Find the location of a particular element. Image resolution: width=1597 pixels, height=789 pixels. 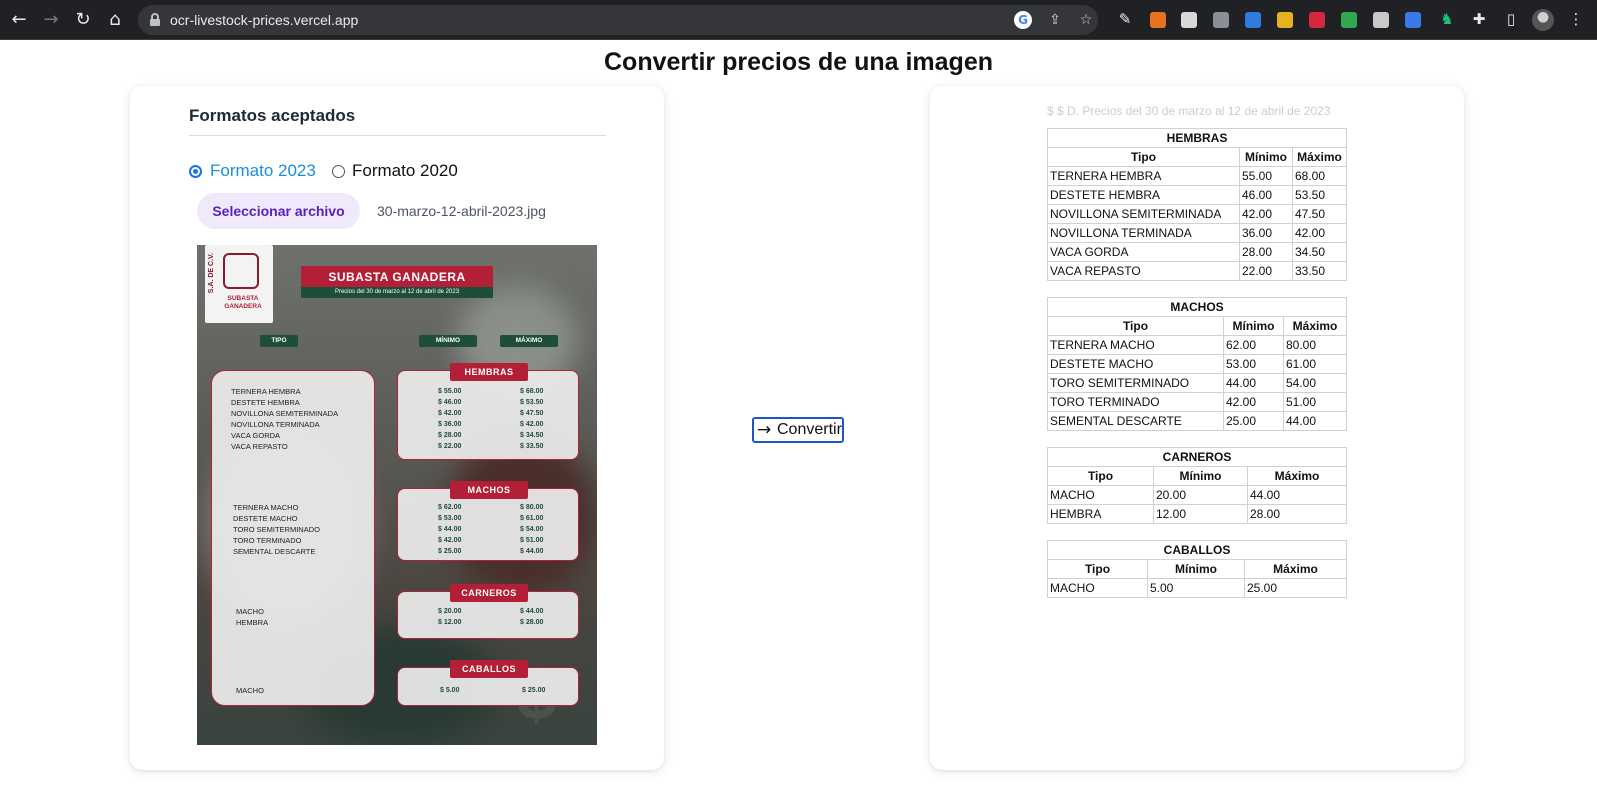

green-figure-extension-icon: ♞ is located at coordinates (1447, 19).